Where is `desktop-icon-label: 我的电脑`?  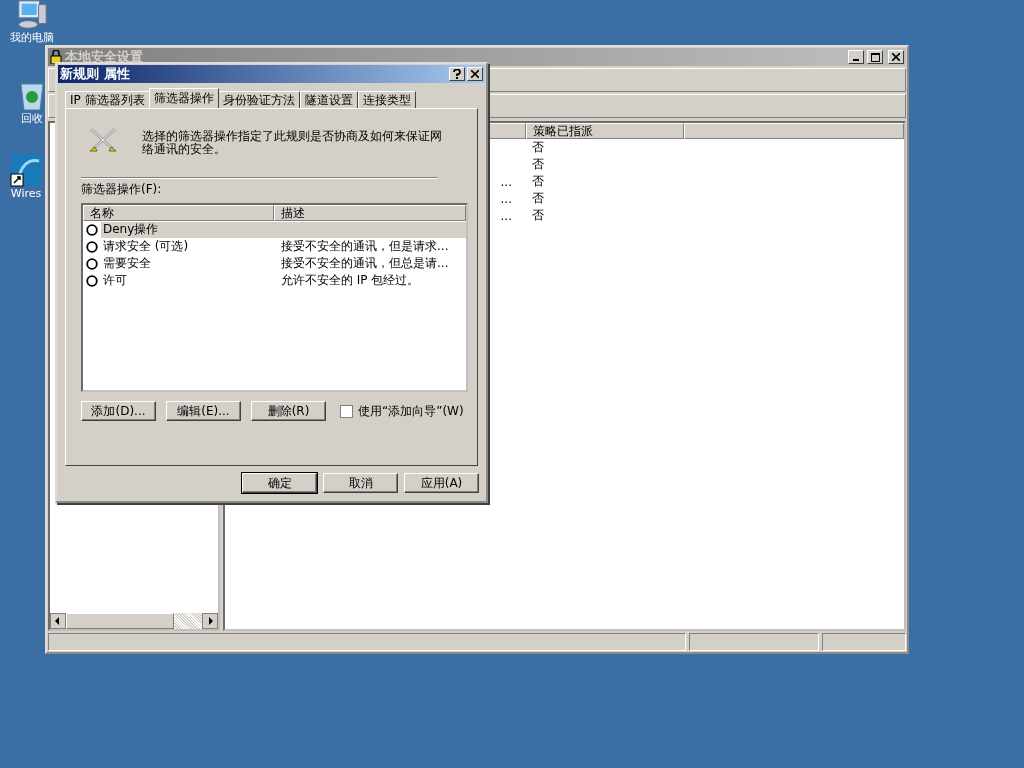 desktop-icon-label: 我的电脑 is located at coordinates (32, 38).